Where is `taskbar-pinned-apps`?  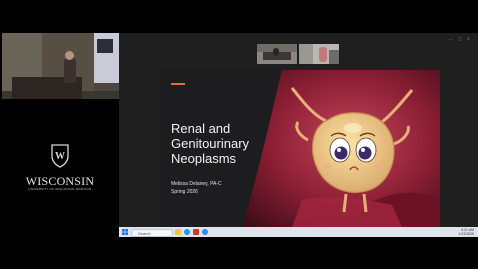 taskbar-pinned-apps is located at coordinates (191, 232).